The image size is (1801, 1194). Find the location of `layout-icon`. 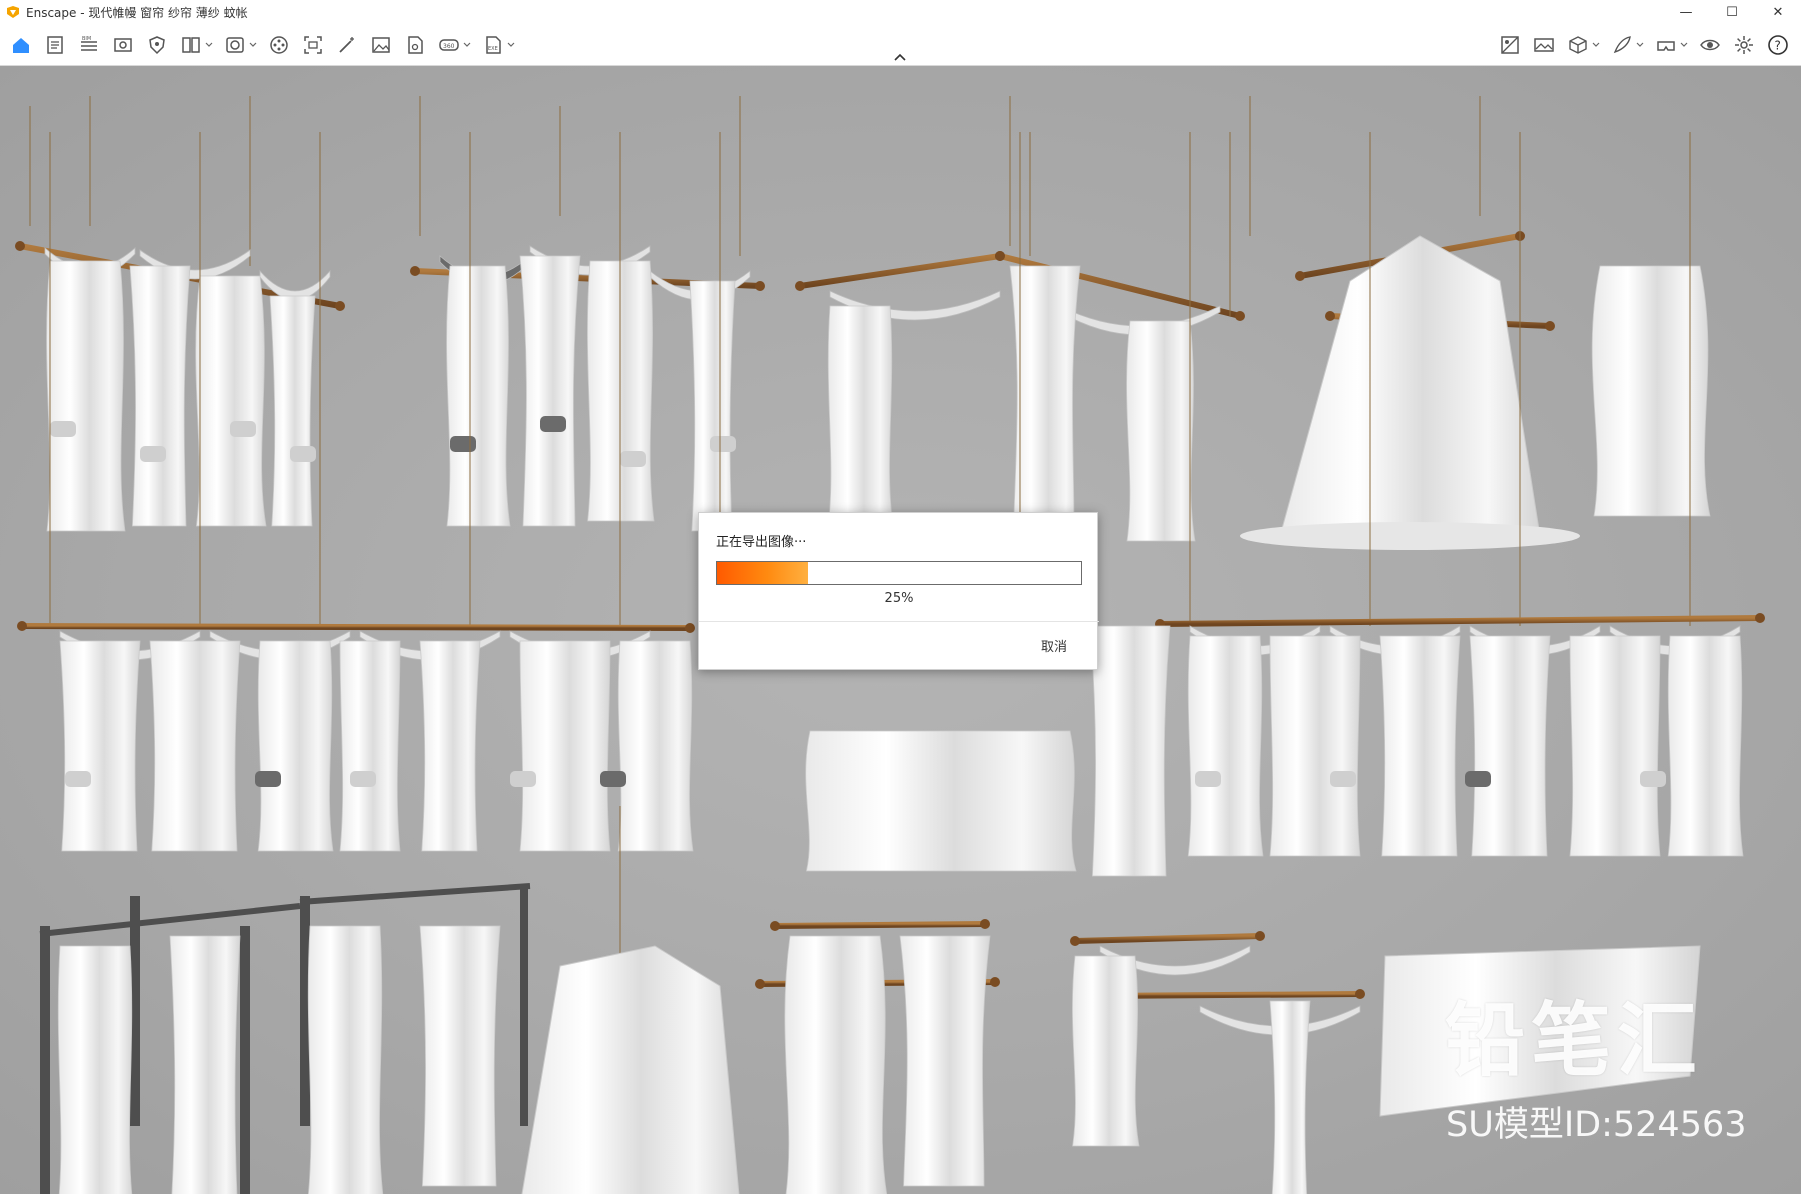

layout-icon is located at coordinates (191, 45).